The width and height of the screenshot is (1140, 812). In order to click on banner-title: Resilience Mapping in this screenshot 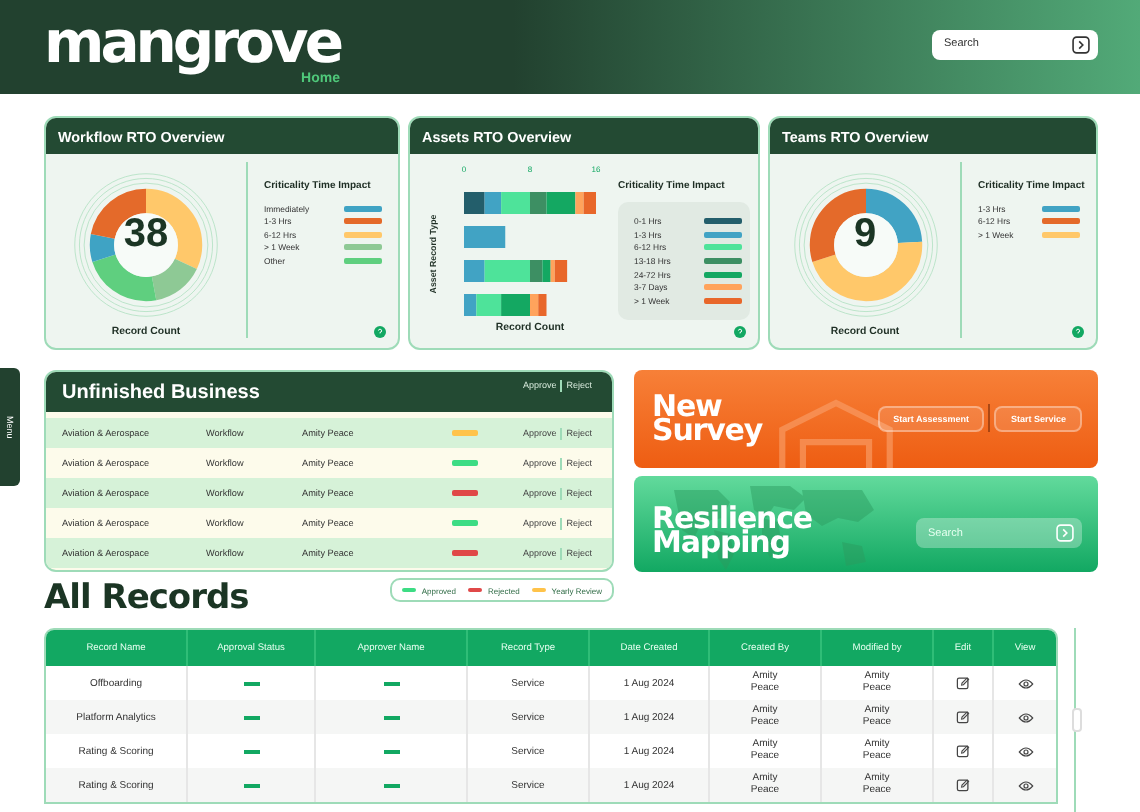, I will do `click(732, 529)`.